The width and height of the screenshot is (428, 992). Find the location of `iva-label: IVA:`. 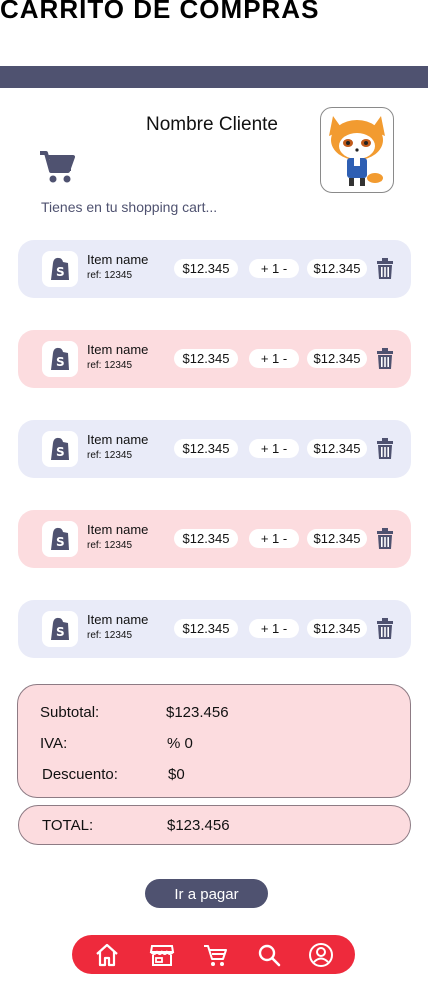

iva-label: IVA: is located at coordinates (54, 743).